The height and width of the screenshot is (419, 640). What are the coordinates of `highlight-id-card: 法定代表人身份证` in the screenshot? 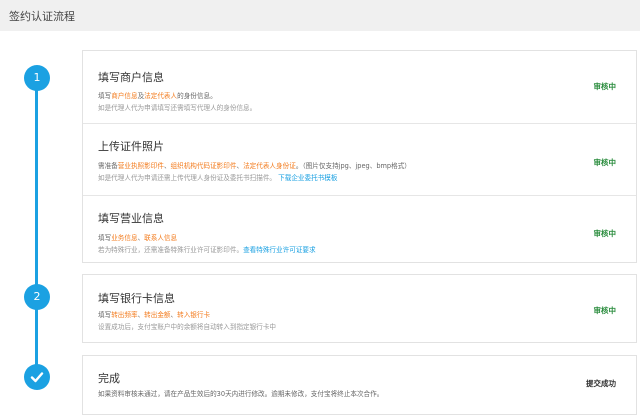 It's located at (269, 166).